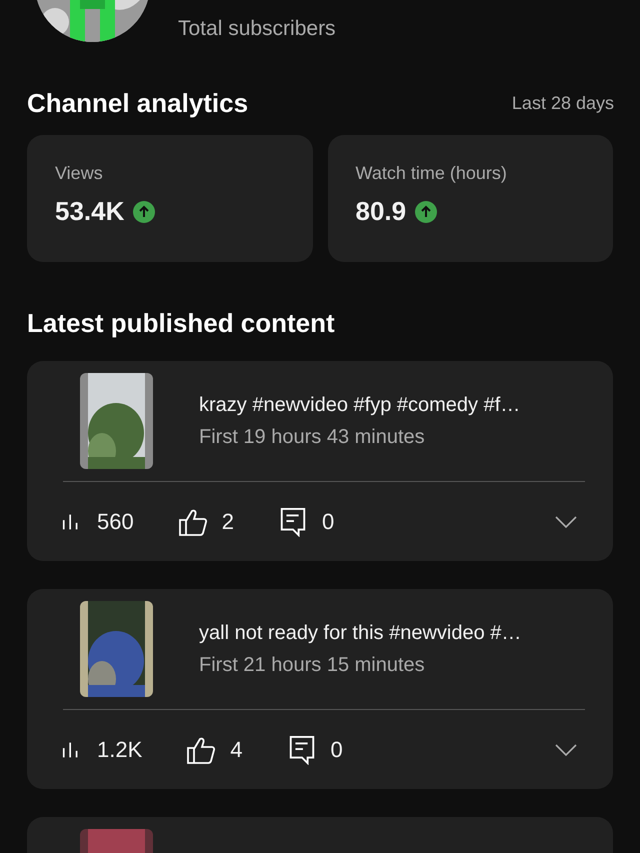 The height and width of the screenshot is (853, 640). I want to click on section-title: Latest published content, so click(181, 323).